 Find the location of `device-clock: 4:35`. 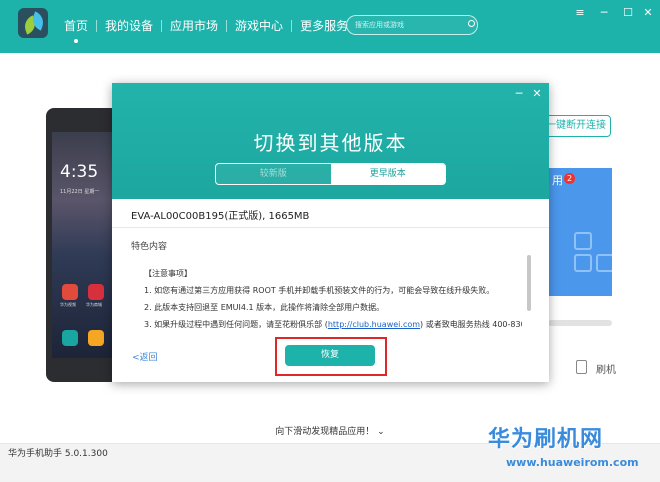

device-clock: 4:35 is located at coordinates (79, 172).